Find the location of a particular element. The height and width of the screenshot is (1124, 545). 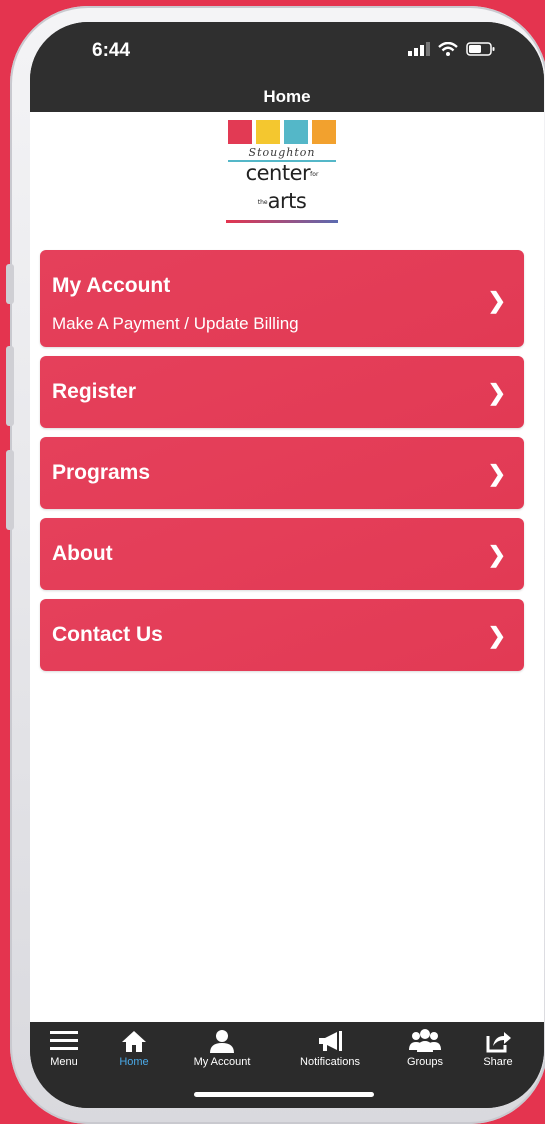

menu-item-label: About is located at coordinates (82, 553).